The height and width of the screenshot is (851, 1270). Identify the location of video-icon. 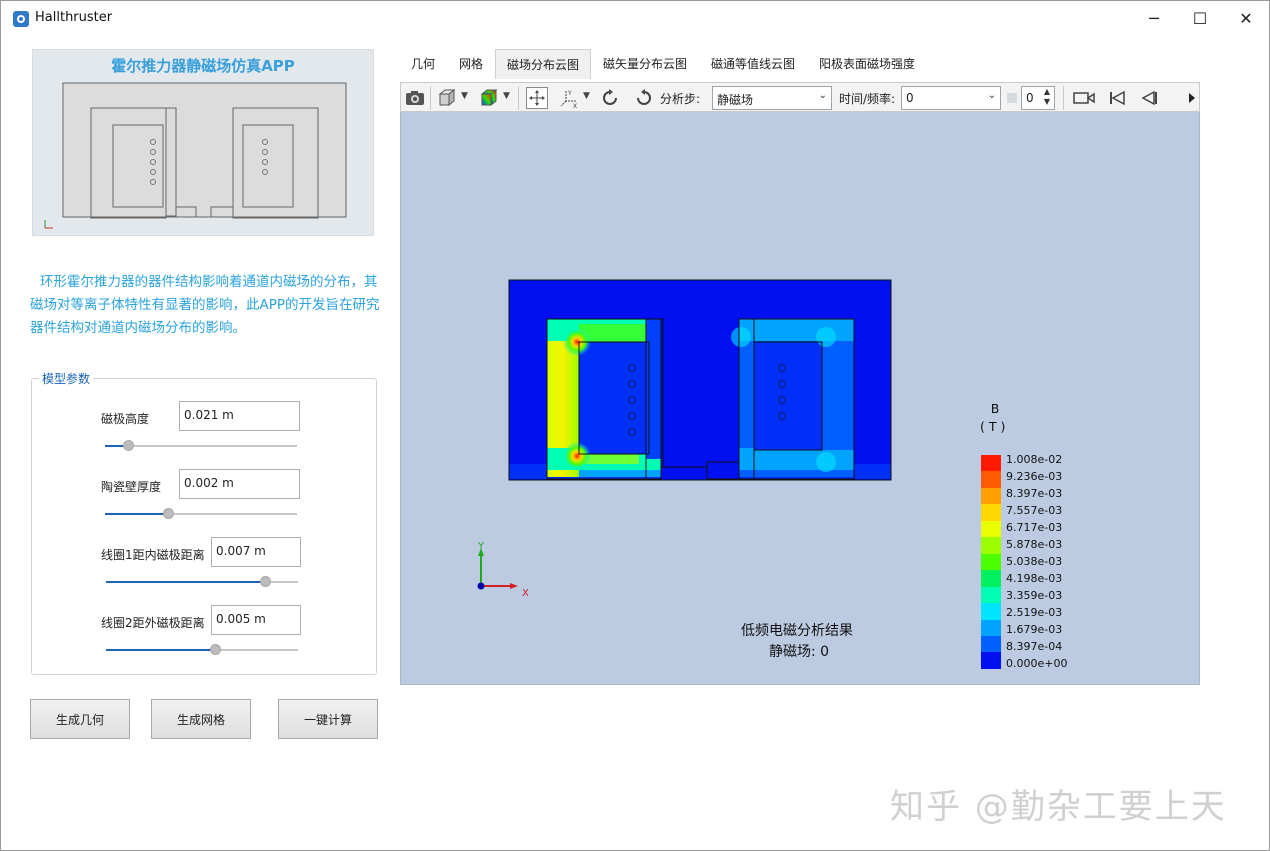
(1084, 98).